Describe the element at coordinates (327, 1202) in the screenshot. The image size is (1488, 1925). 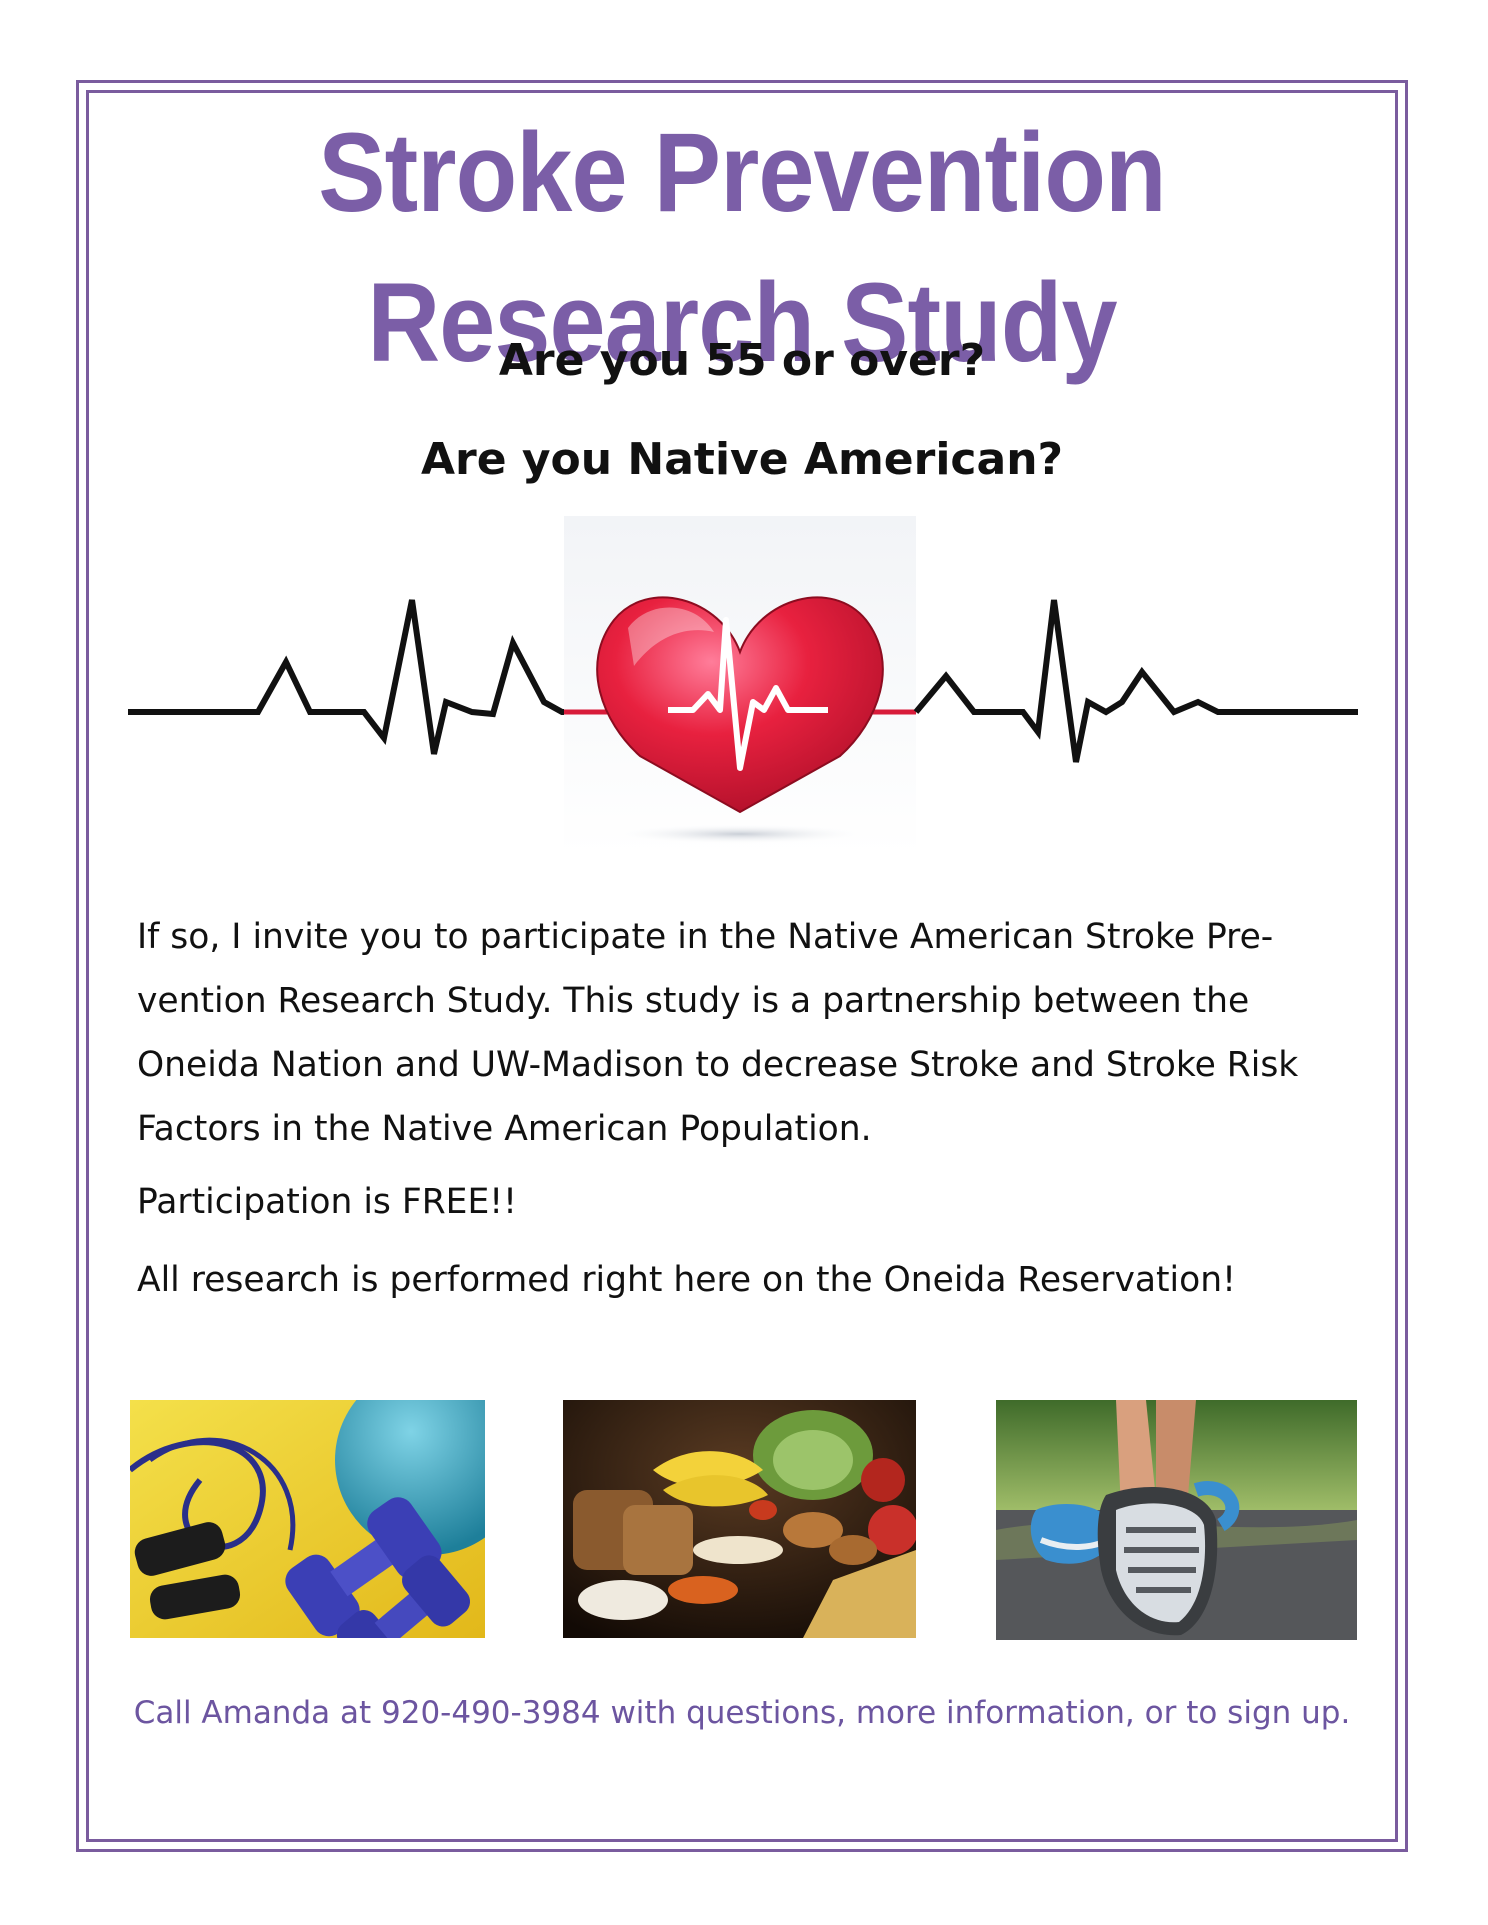
I see `free-participation-text: Participation is FREE!!` at that location.